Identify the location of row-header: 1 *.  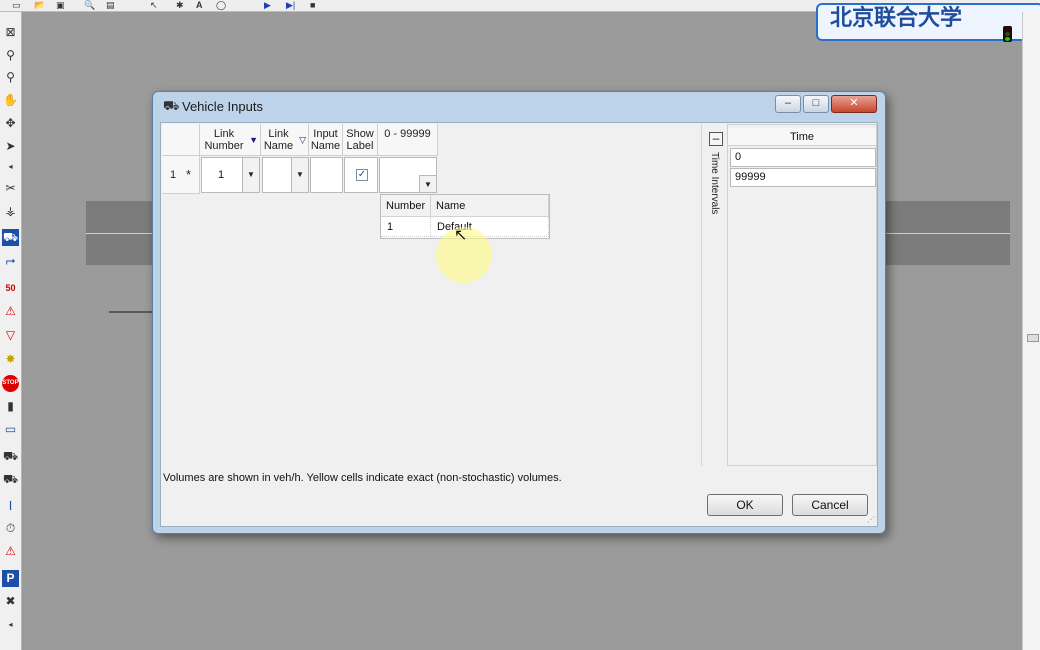
(181, 175).